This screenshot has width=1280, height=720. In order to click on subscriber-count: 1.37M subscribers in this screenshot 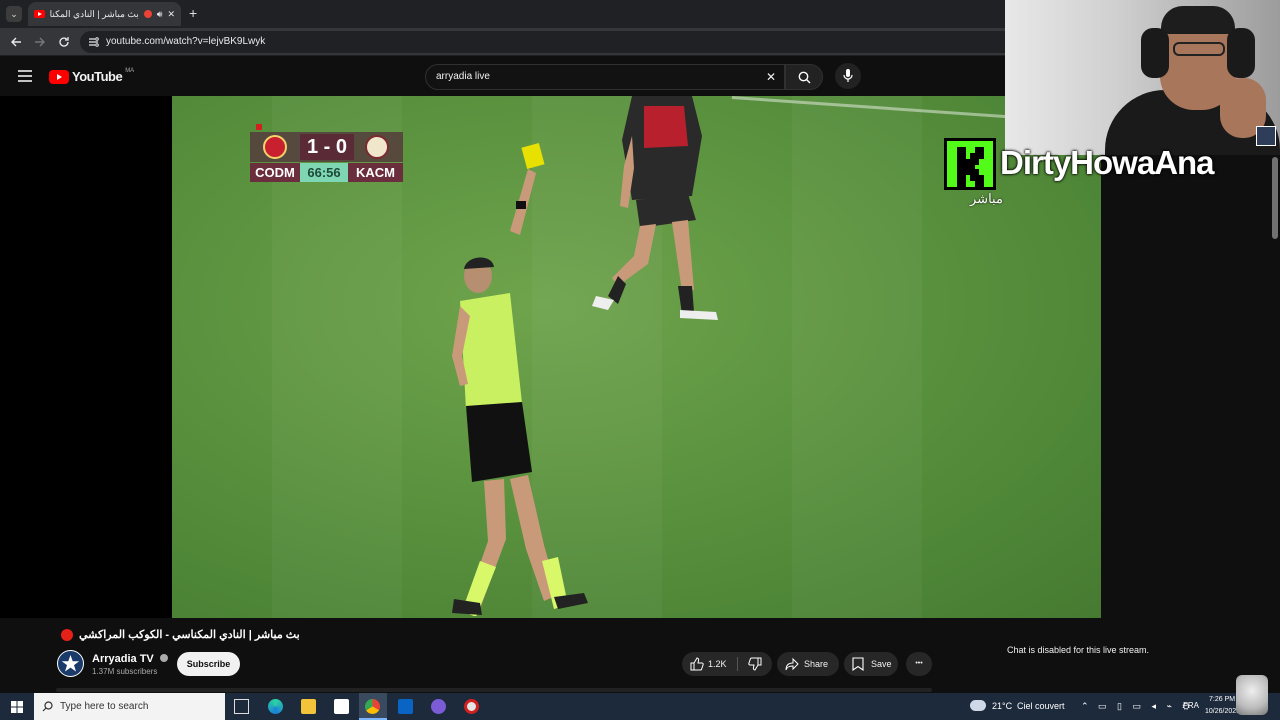, I will do `click(125, 671)`.